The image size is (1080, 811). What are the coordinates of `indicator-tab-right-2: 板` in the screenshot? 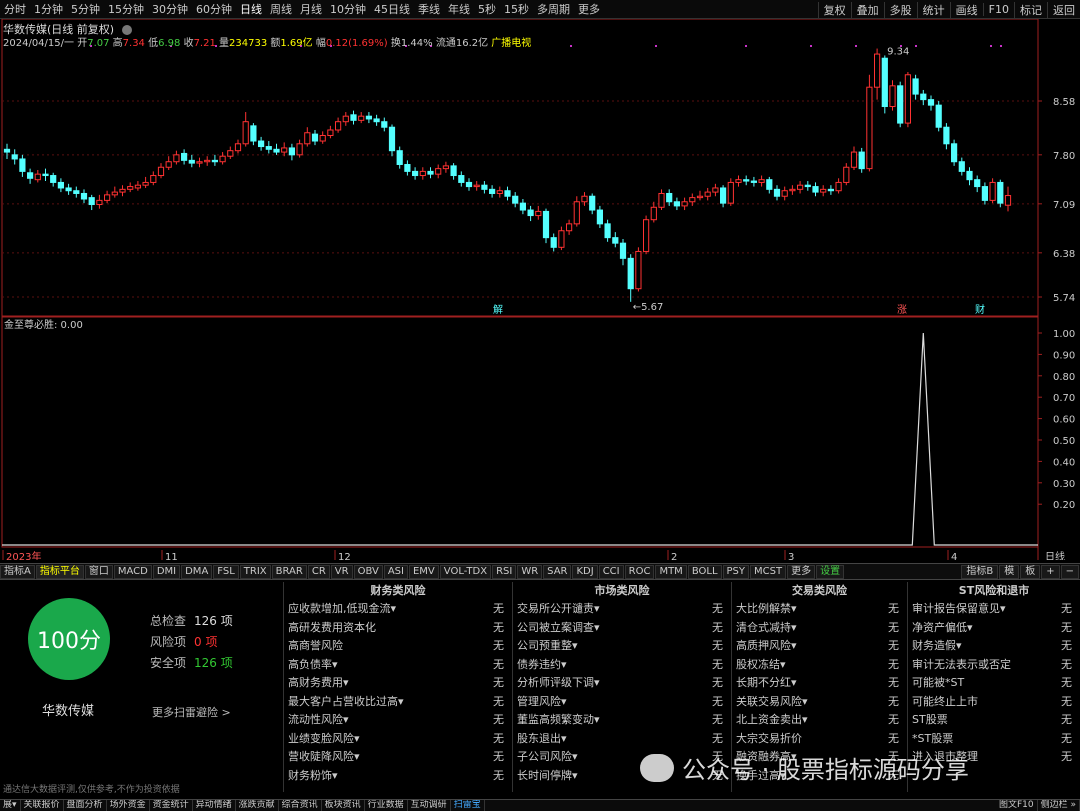 It's located at (1030, 572).